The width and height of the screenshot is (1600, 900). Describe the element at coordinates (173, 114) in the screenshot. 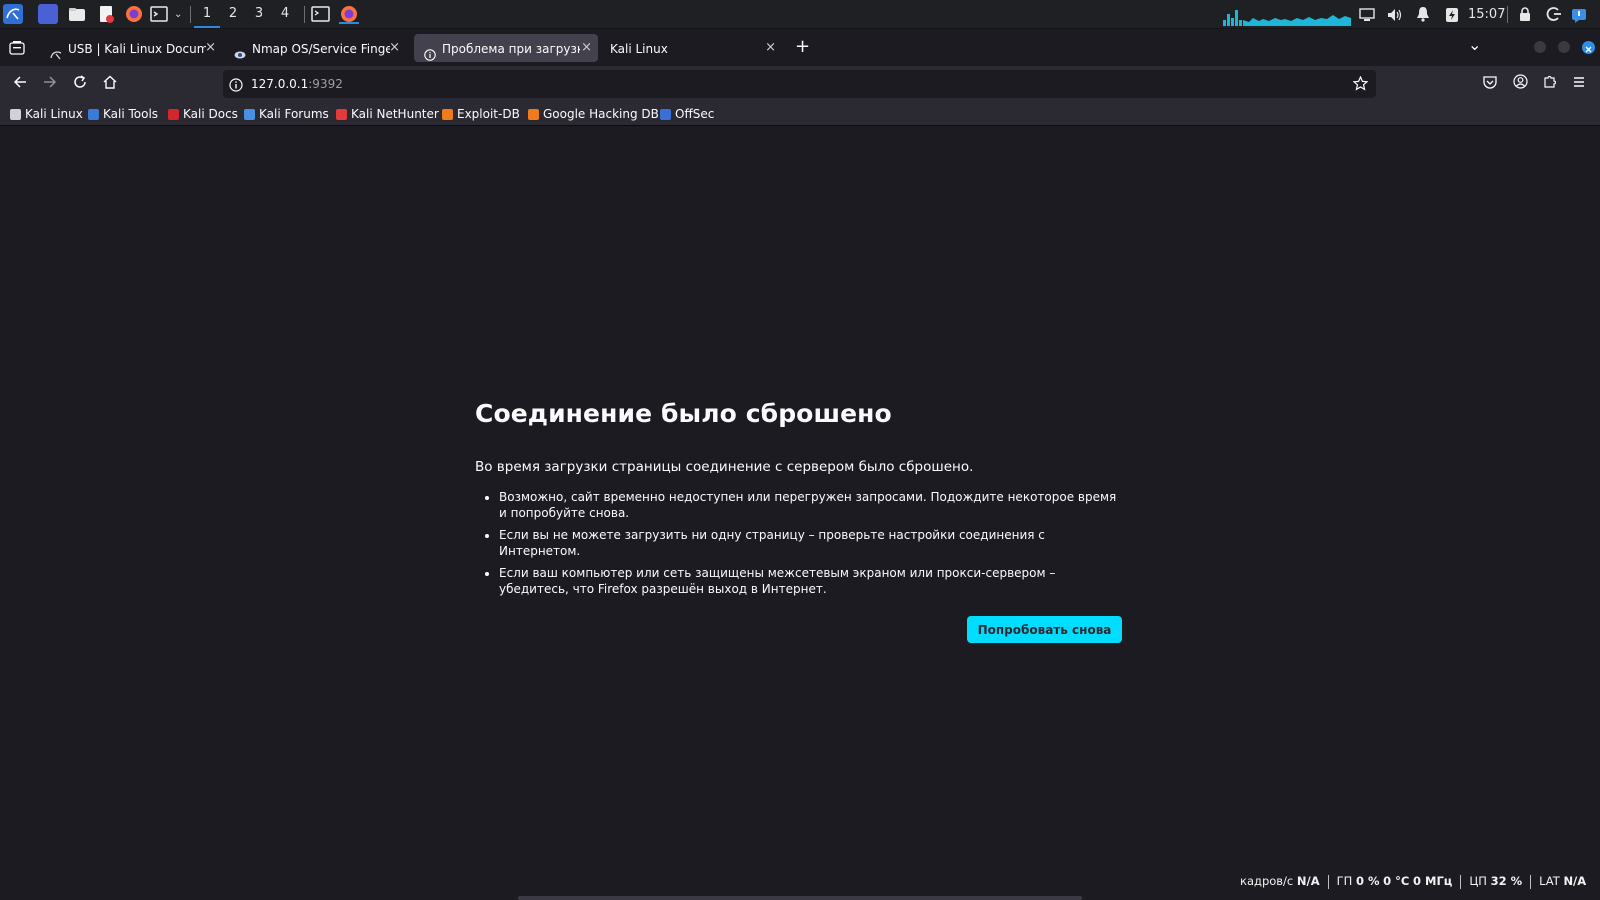

I see `kali-docs-icon` at that location.